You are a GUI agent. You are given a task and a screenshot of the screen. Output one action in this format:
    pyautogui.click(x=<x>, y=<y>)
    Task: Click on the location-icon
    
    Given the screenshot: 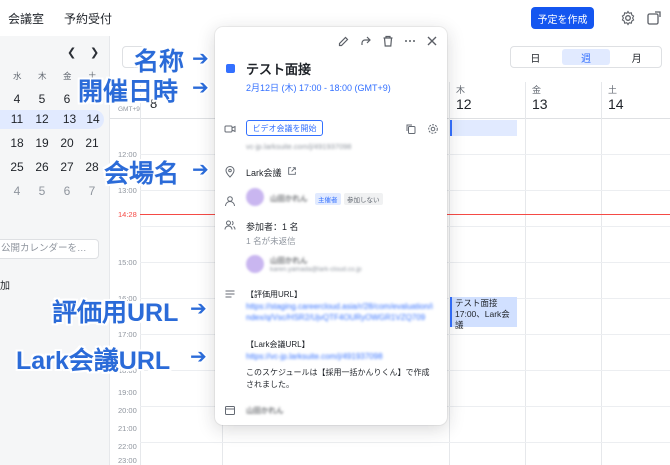 What is the action you would take?
    pyautogui.click(x=230, y=172)
    